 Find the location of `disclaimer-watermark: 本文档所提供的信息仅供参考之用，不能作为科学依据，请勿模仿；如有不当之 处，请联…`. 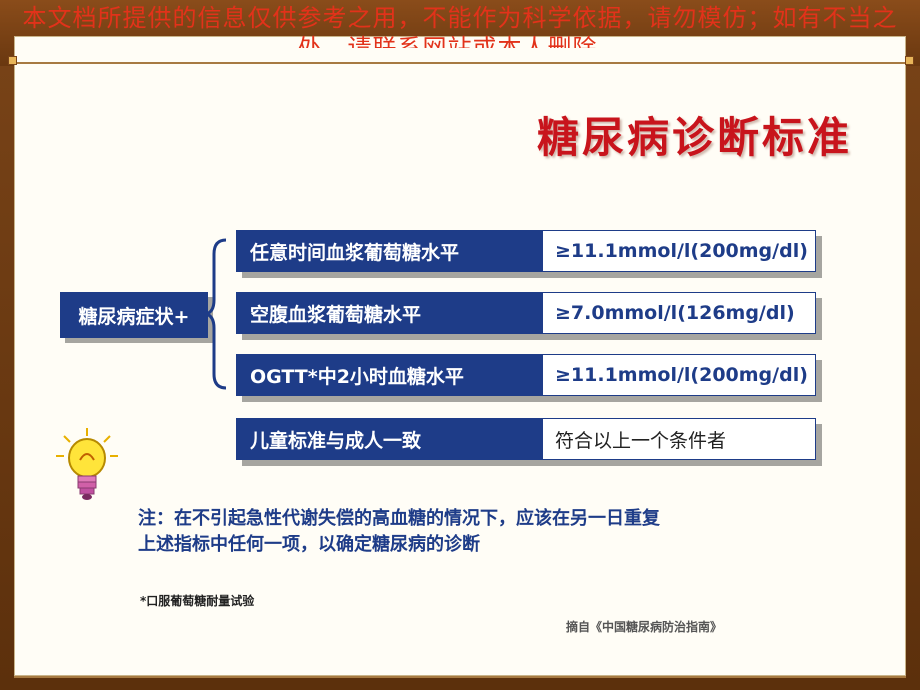

disclaimer-watermark: 本文档所提供的信息仅供参考之用，不能作为科学依据，请勿模仿；如有不当之 处，请联… is located at coordinates (460, 25).